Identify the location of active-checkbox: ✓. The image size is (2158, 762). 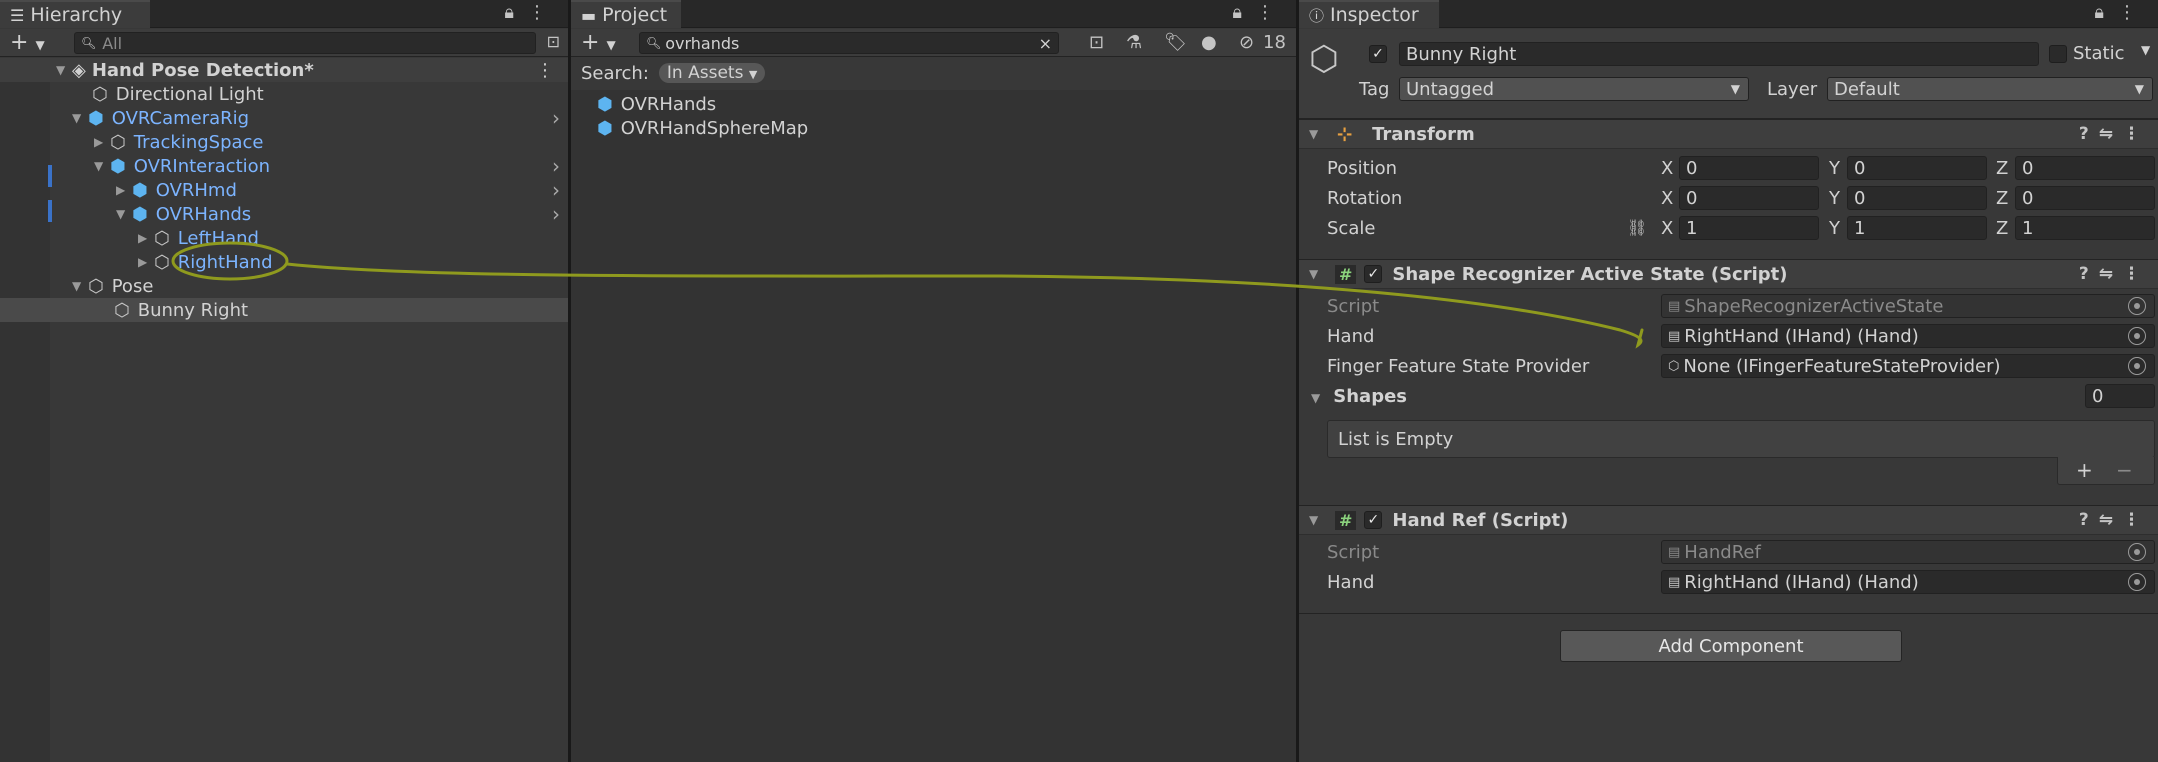
(1378, 54).